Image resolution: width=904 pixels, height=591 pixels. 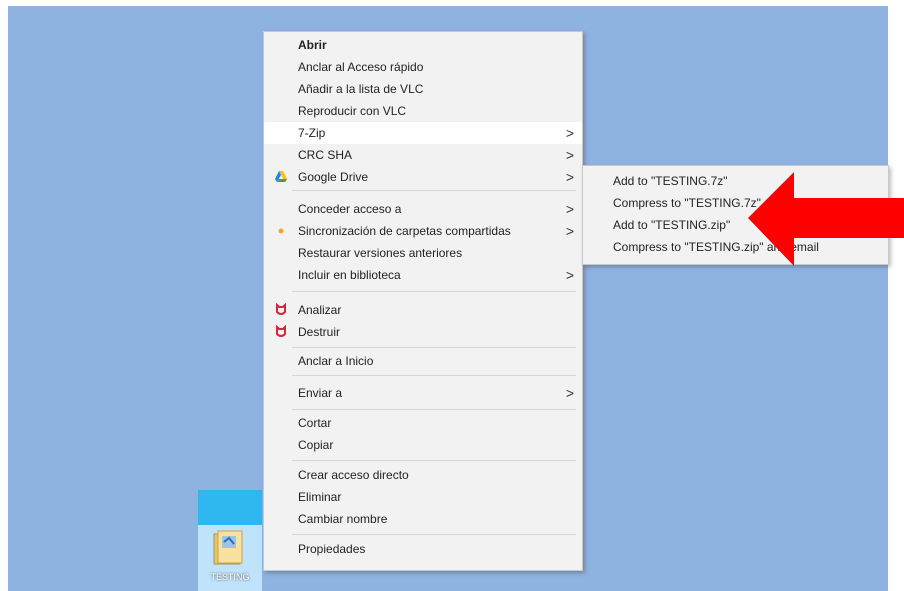 I want to click on menu-item-label: Analizar, so click(x=320, y=310).